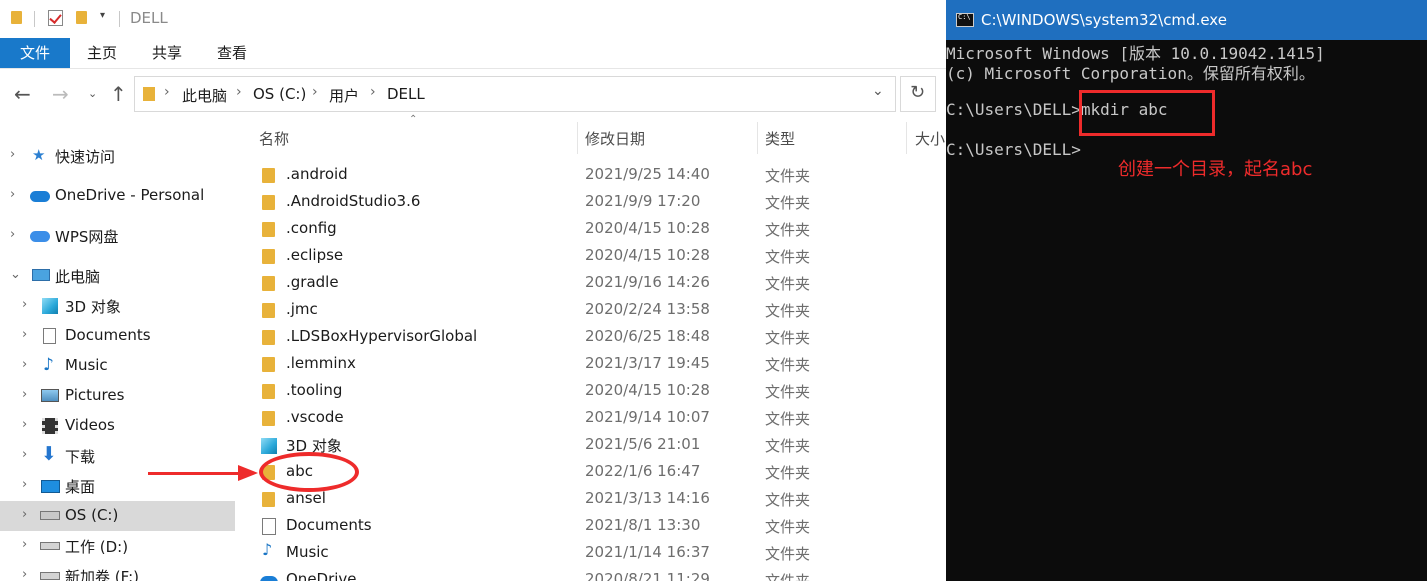 The image size is (1427, 581). I want to click on nav-item-music: › ♪ Music, so click(117, 366).